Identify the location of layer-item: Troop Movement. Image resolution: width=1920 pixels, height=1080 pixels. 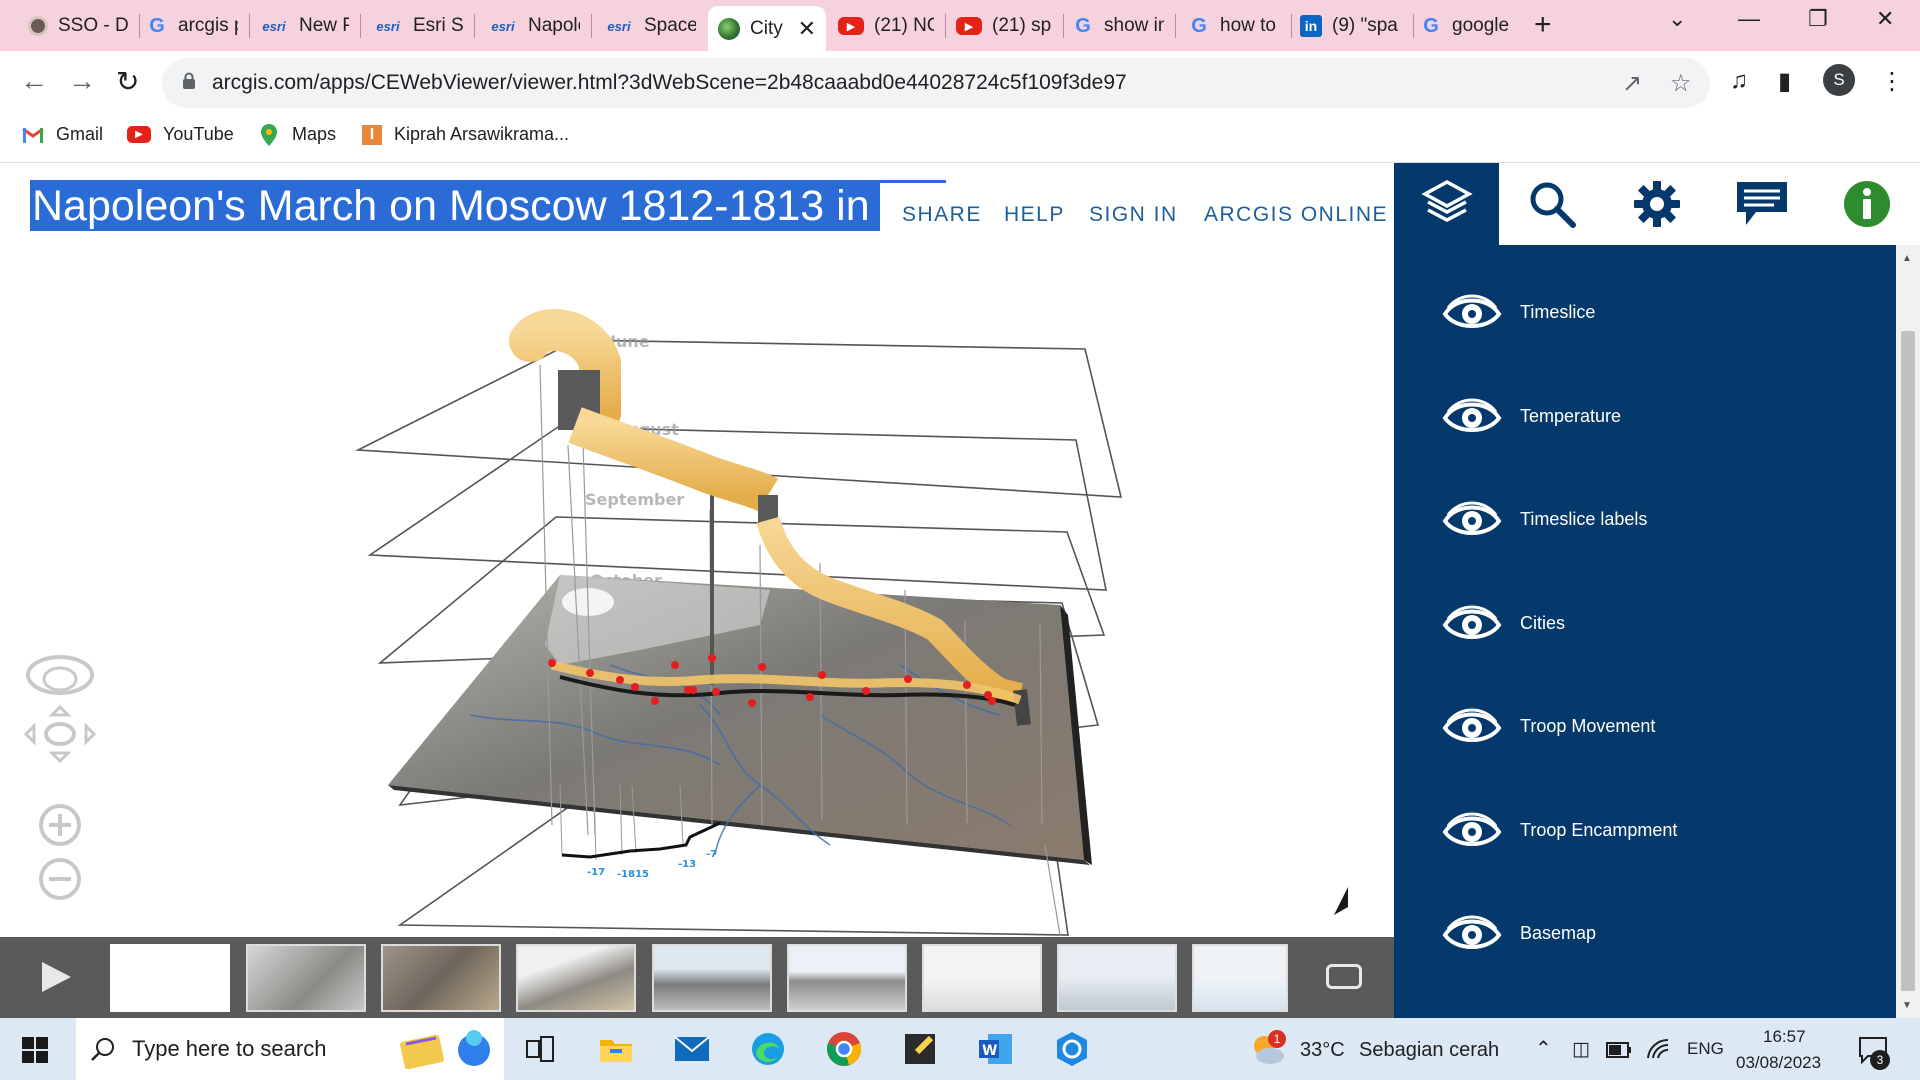
(1548, 726).